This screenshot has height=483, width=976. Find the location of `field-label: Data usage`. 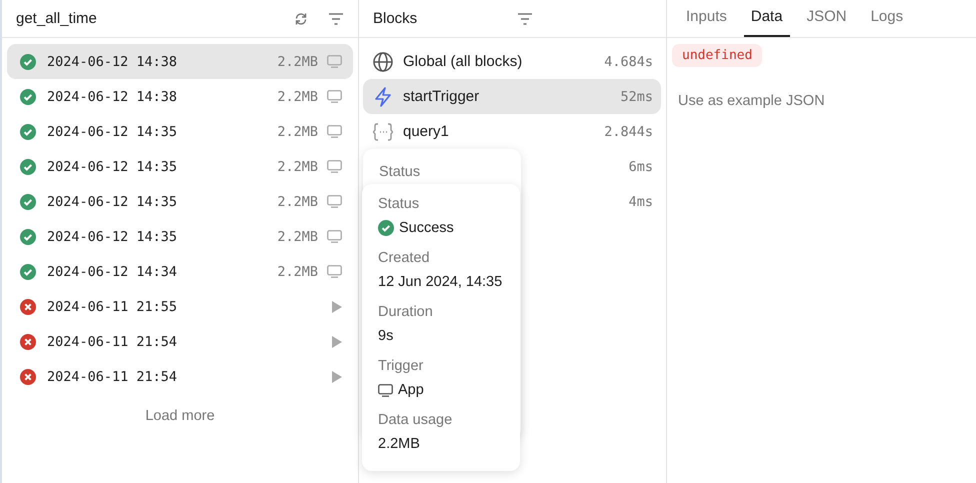

field-label: Data usage is located at coordinates (416, 420).